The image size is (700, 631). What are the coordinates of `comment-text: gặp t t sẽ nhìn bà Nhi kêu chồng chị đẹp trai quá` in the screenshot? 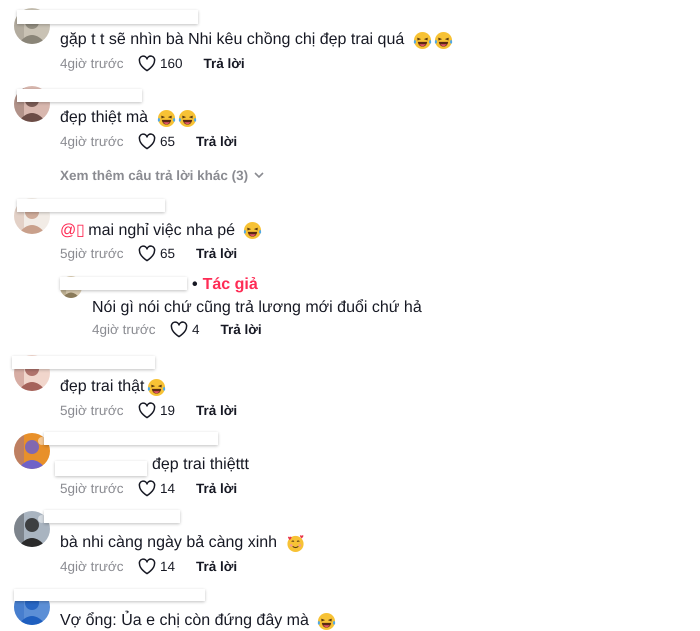 It's located at (232, 40).